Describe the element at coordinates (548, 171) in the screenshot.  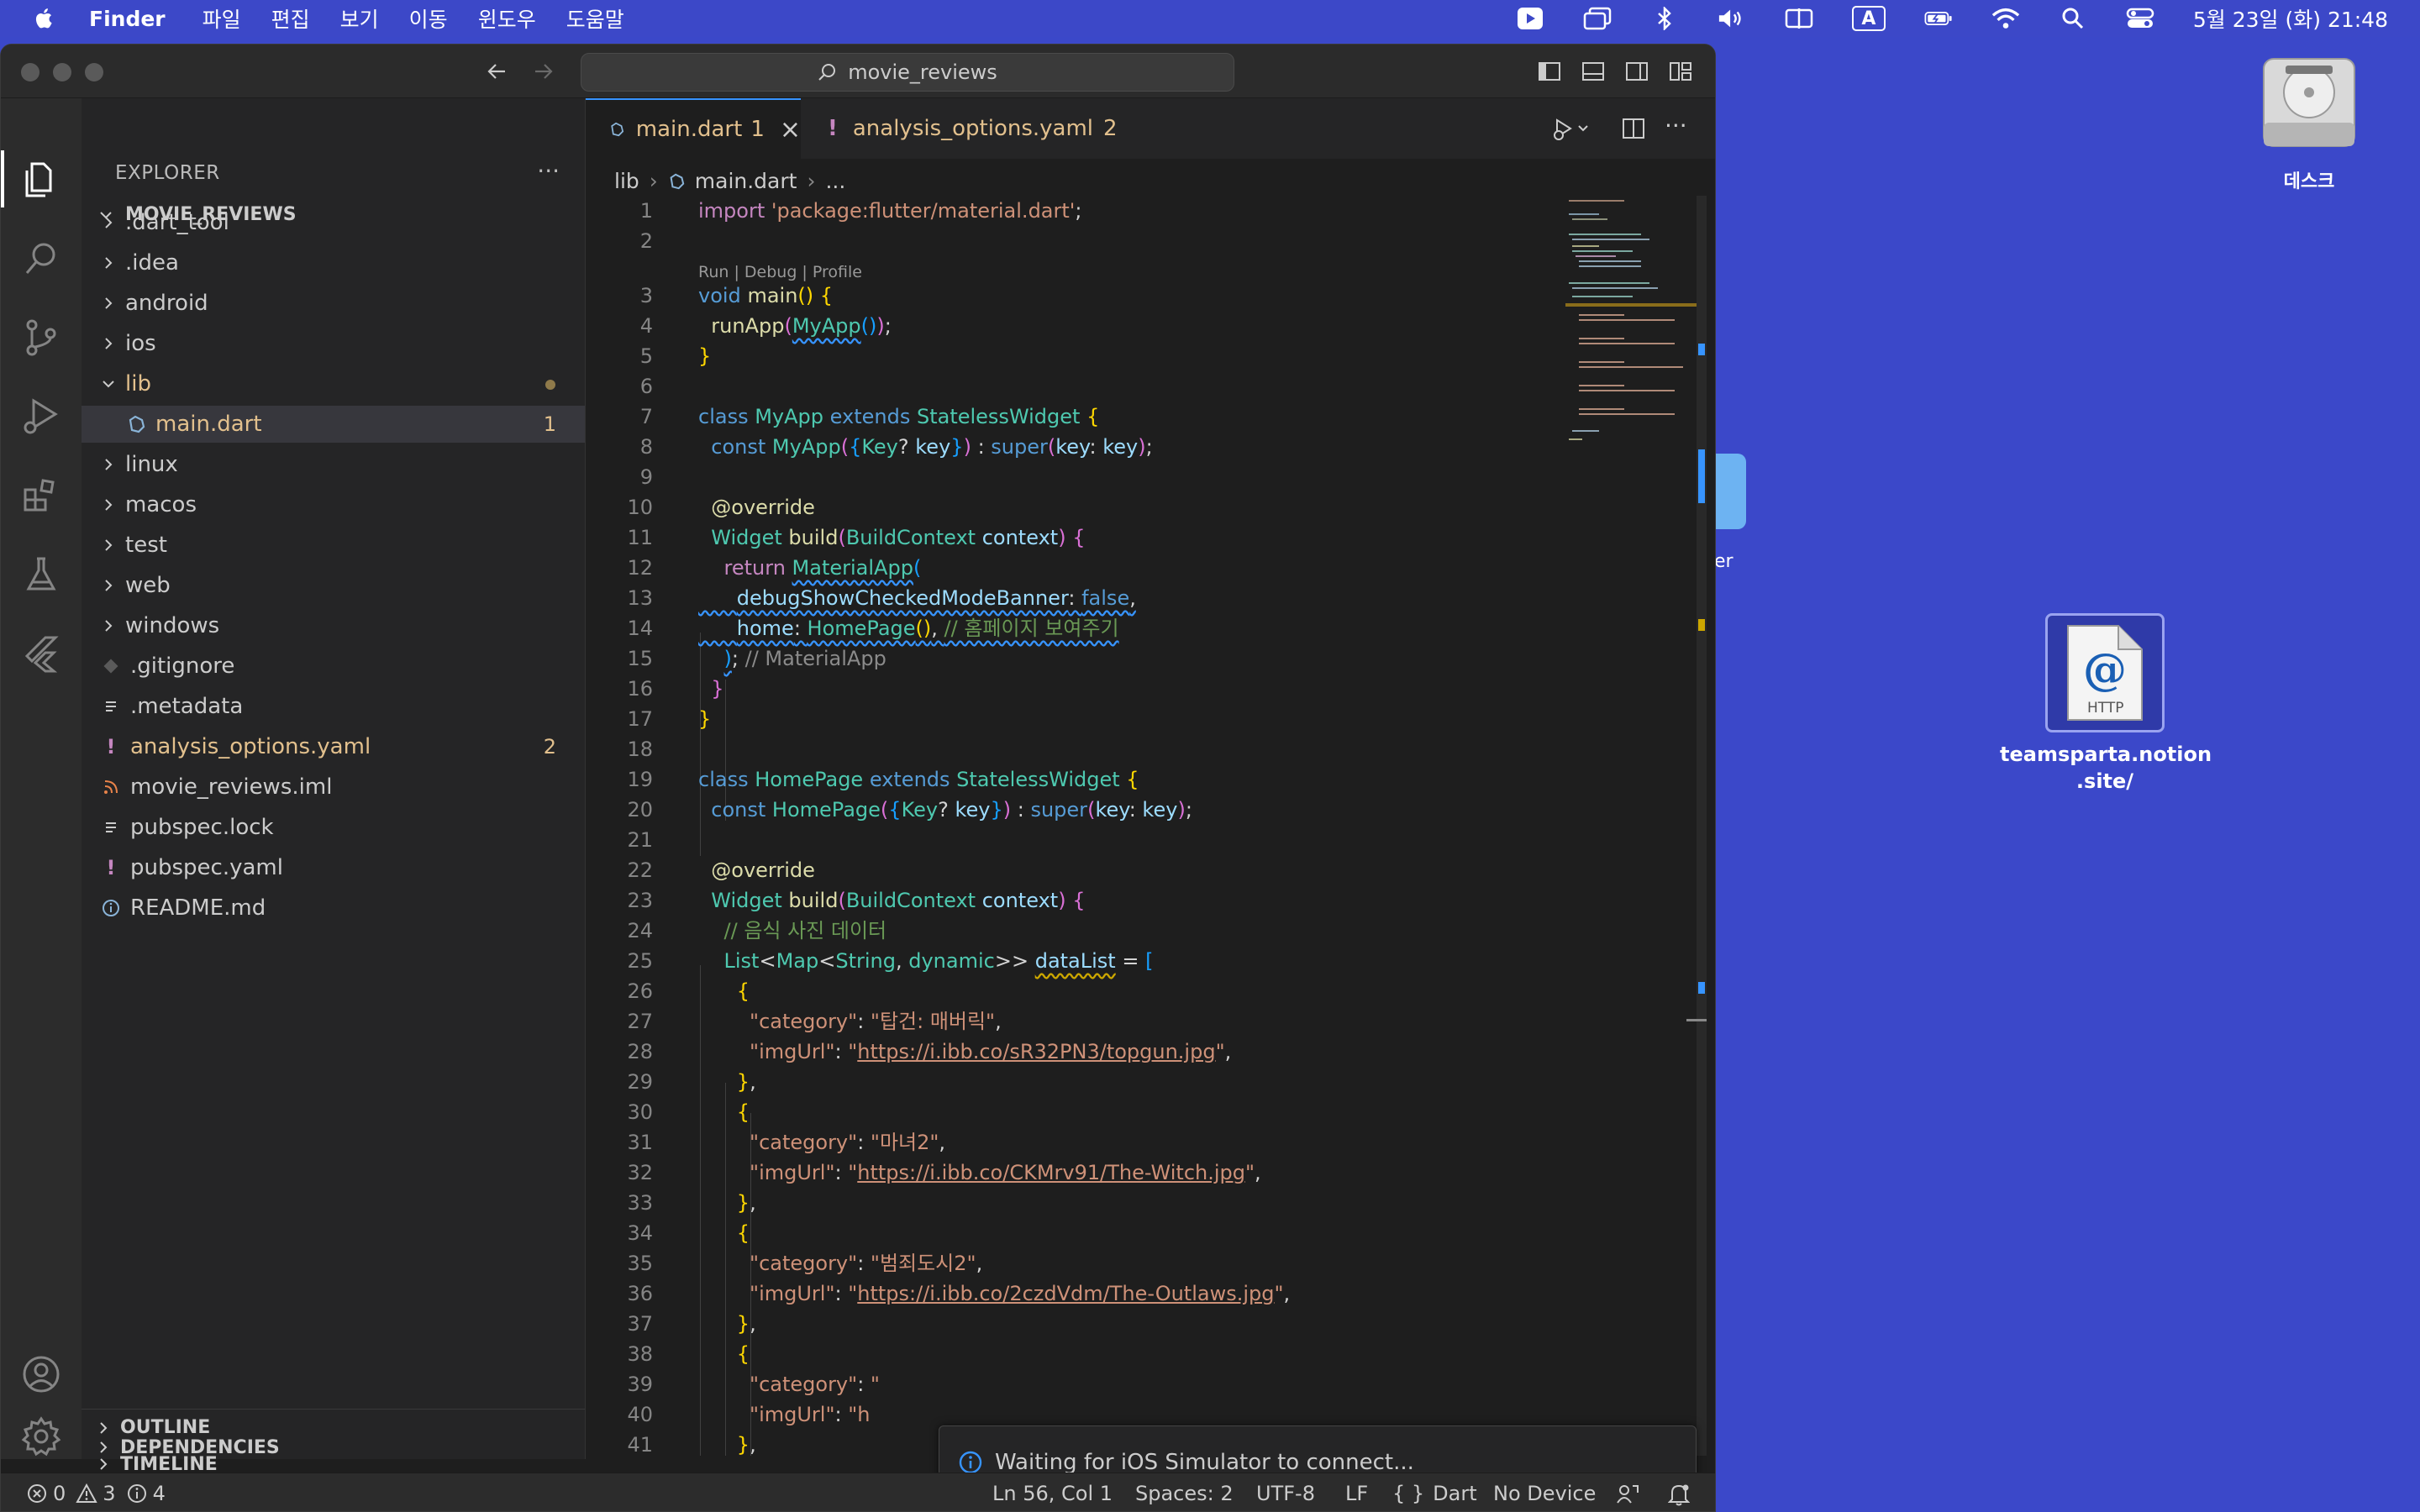
I see `explorer-more-actions: ···` at that location.